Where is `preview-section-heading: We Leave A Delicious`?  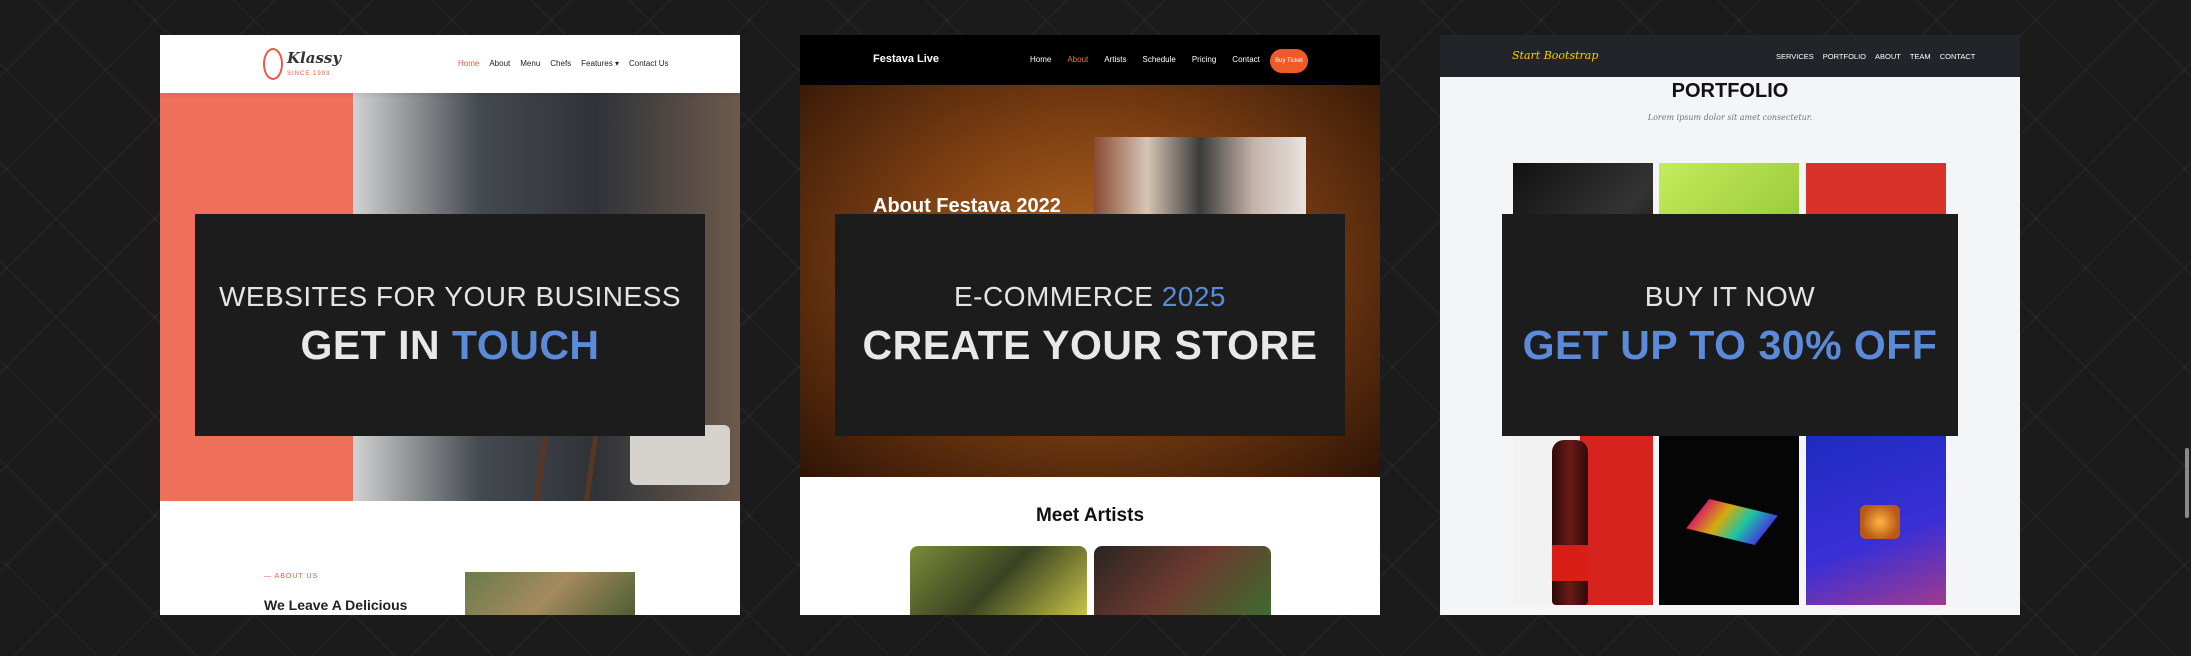 preview-section-heading: We Leave A Delicious is located at coordinates (336, 605).